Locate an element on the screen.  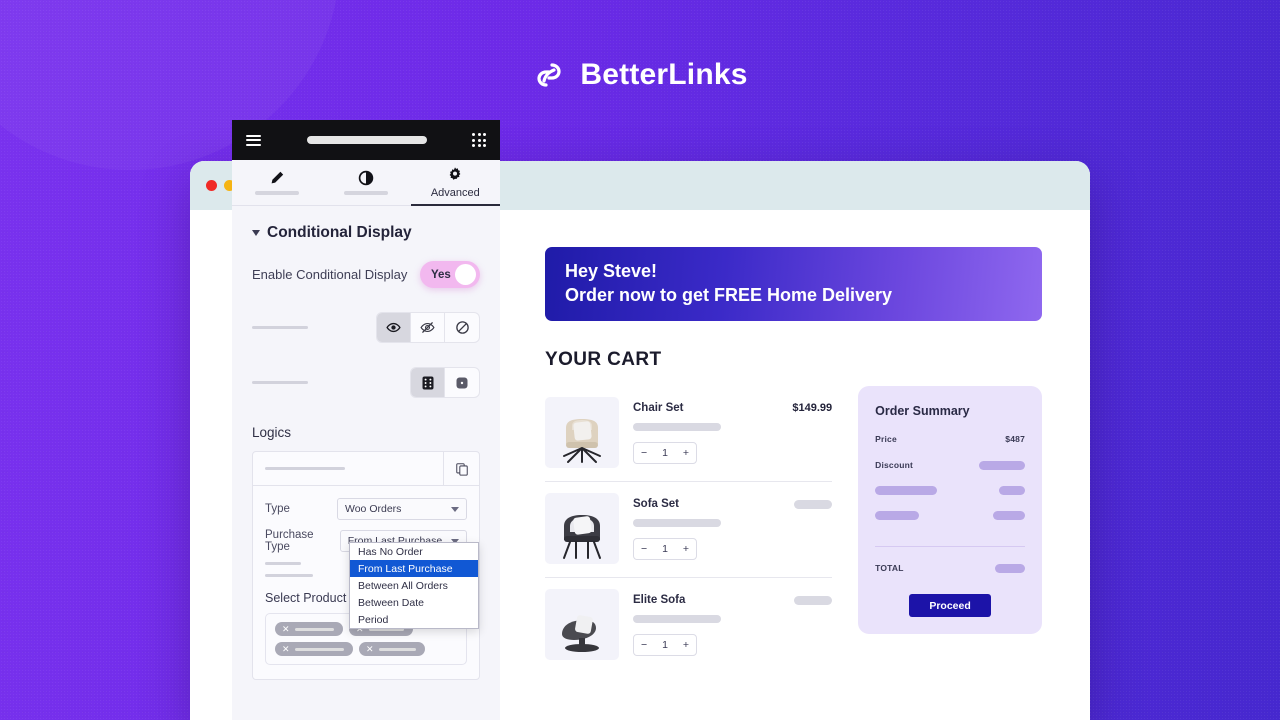
product-name: Elite Sofa is located at coordinates (659, 600).